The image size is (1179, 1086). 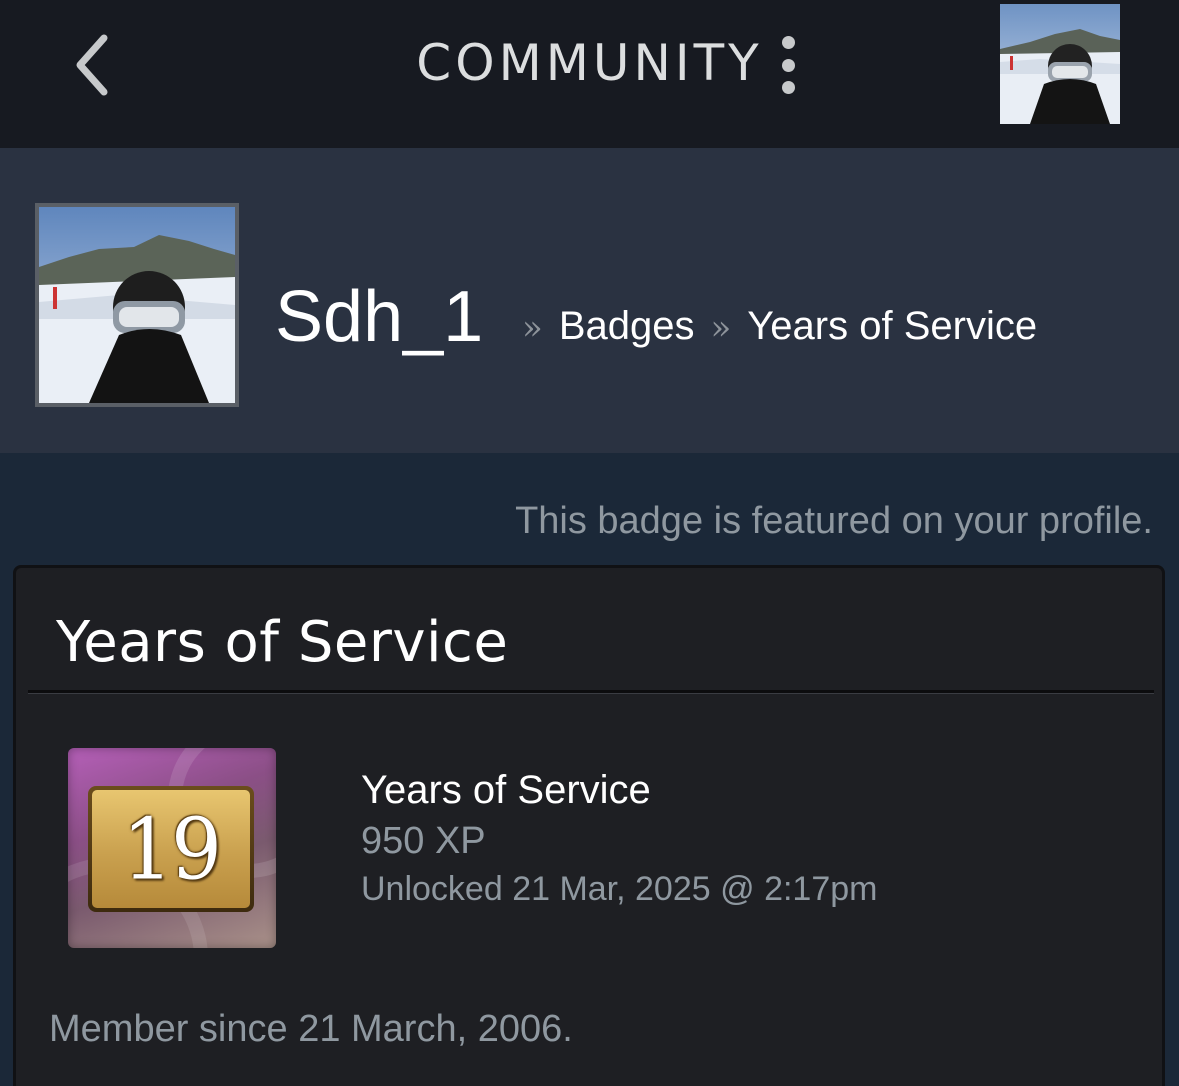 What do you see at coordinates (423, 841) in the screenshot?
I see `badge-xp: 950 XP` at bounding box center [423, 841].